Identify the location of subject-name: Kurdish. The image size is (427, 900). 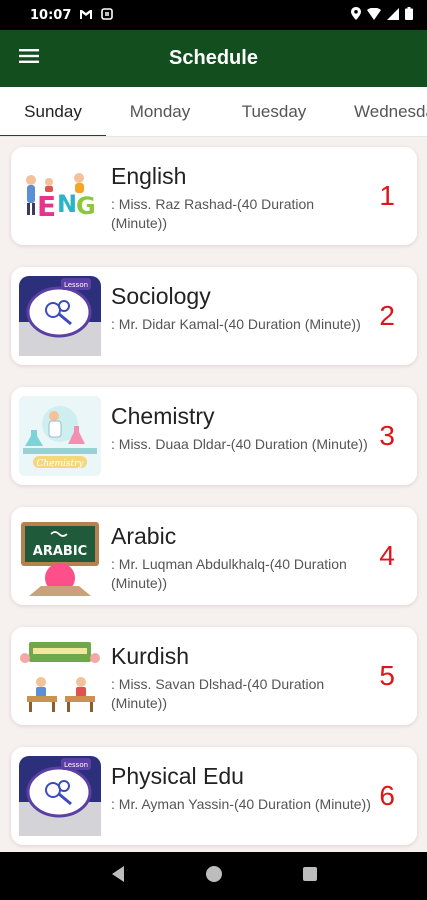
(150, 656).